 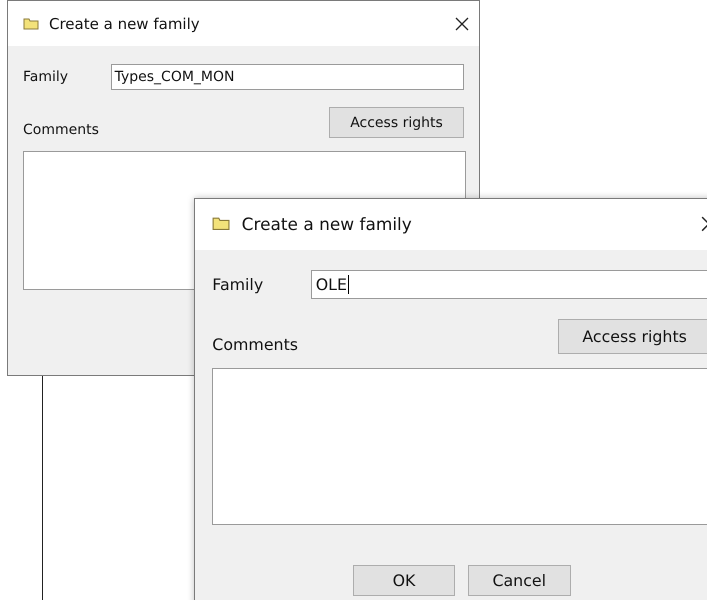 What do you see at coordinates (349, 284) in the screenshot?
I see `text-cursor` at bounding box center [349, 284].